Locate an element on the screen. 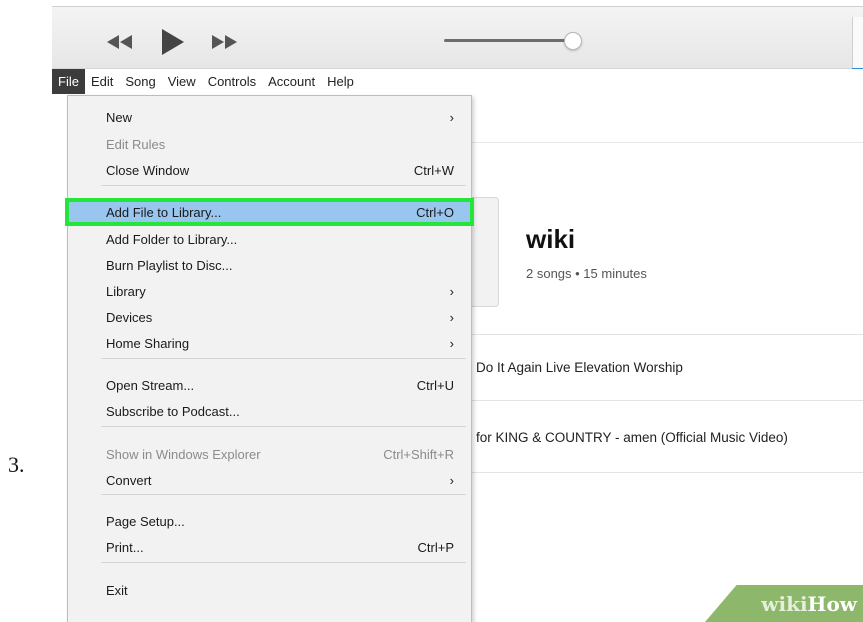 The image size is (863, 622). watermark-part2: How is located at coordinates (832, 603).